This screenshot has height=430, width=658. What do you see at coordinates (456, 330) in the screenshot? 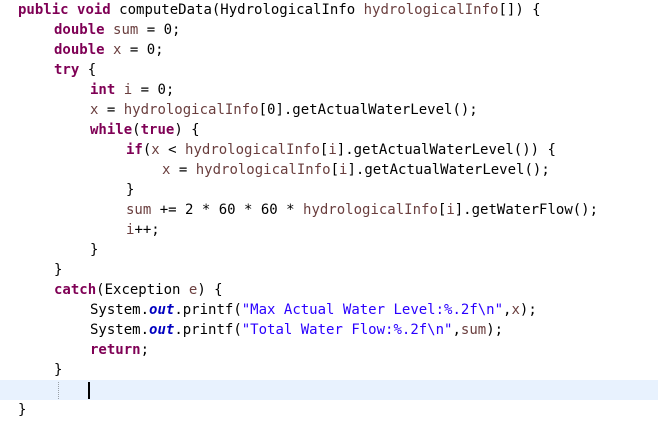
I see `code-token: ,` at bounding box center [456, 330].